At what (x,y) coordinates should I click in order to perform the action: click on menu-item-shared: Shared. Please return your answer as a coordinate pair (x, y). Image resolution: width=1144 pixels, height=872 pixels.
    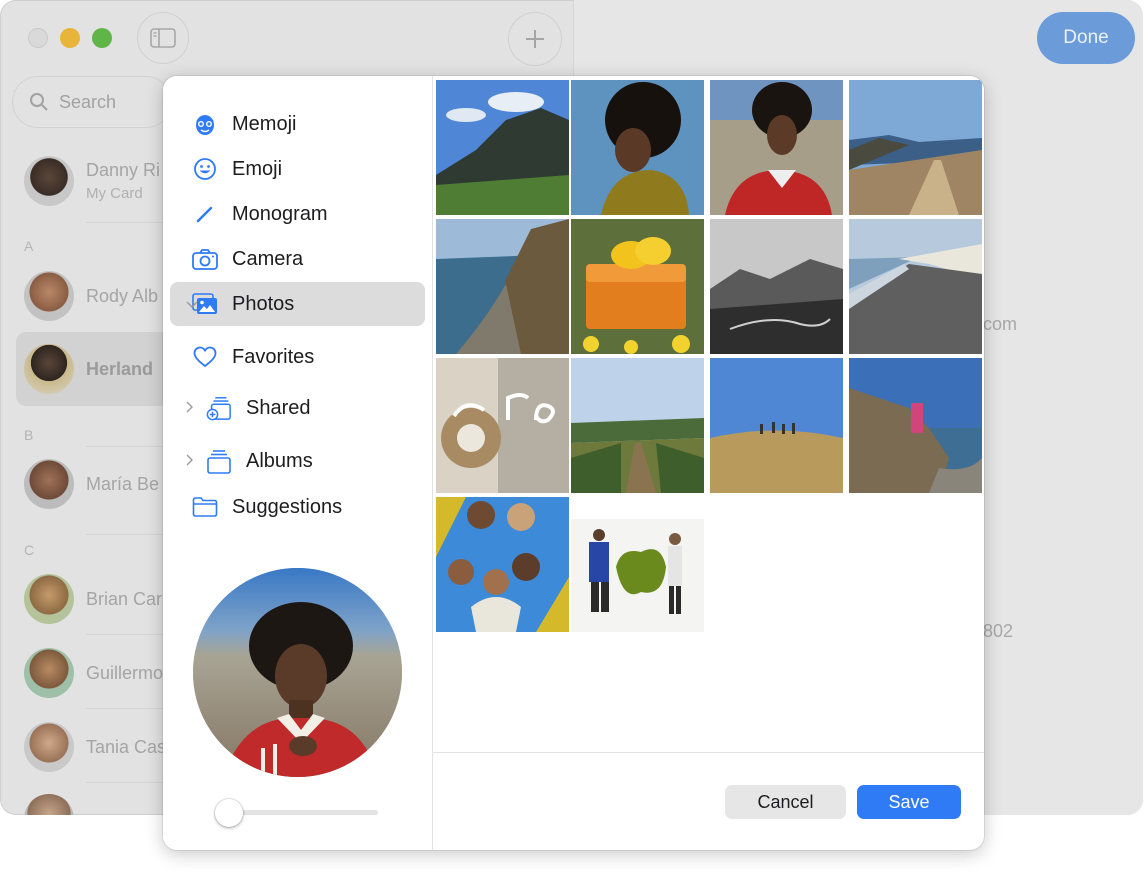
    Looking at the image, I should click on (297, 408).